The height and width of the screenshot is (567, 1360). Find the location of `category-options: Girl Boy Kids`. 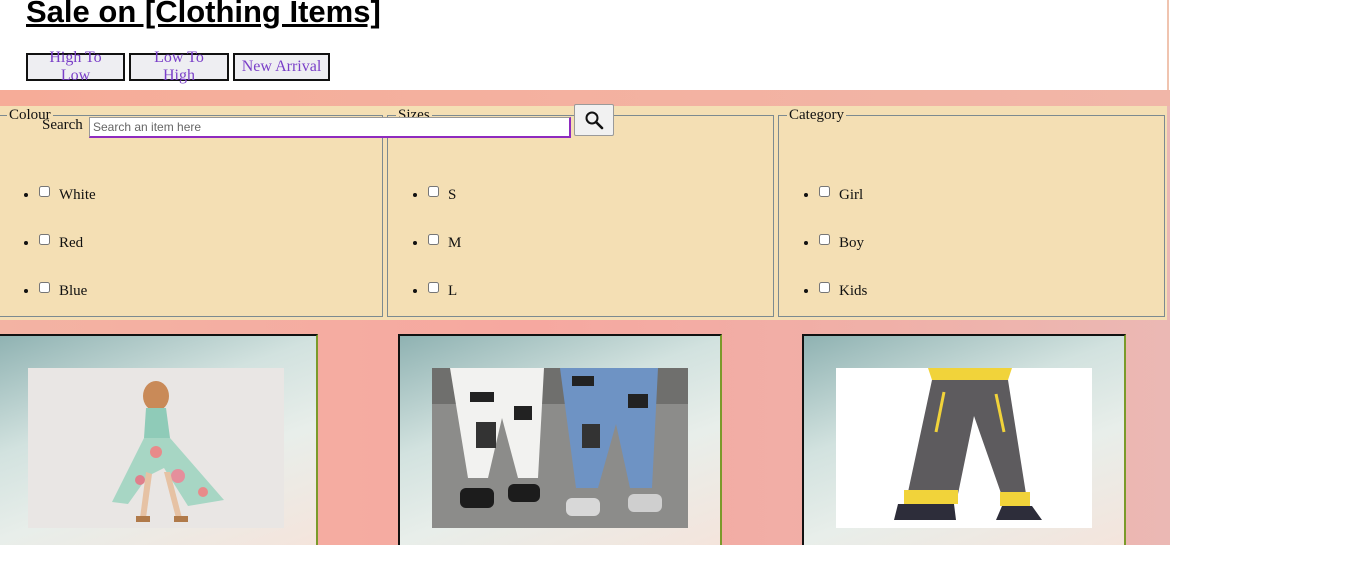

category-options: Girl Boy Kids is located at coordinates (823, 258).